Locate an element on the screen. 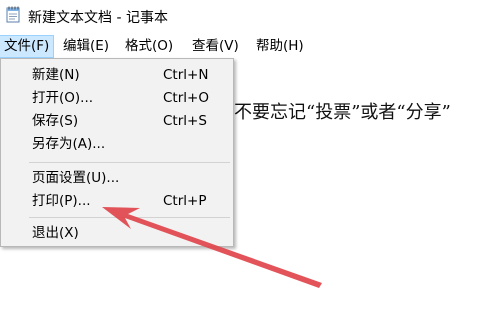 The width and height of the screenshot is (503, 323). menu-item-shortcut: Ctrl+N is located at coordinates (186, 75).